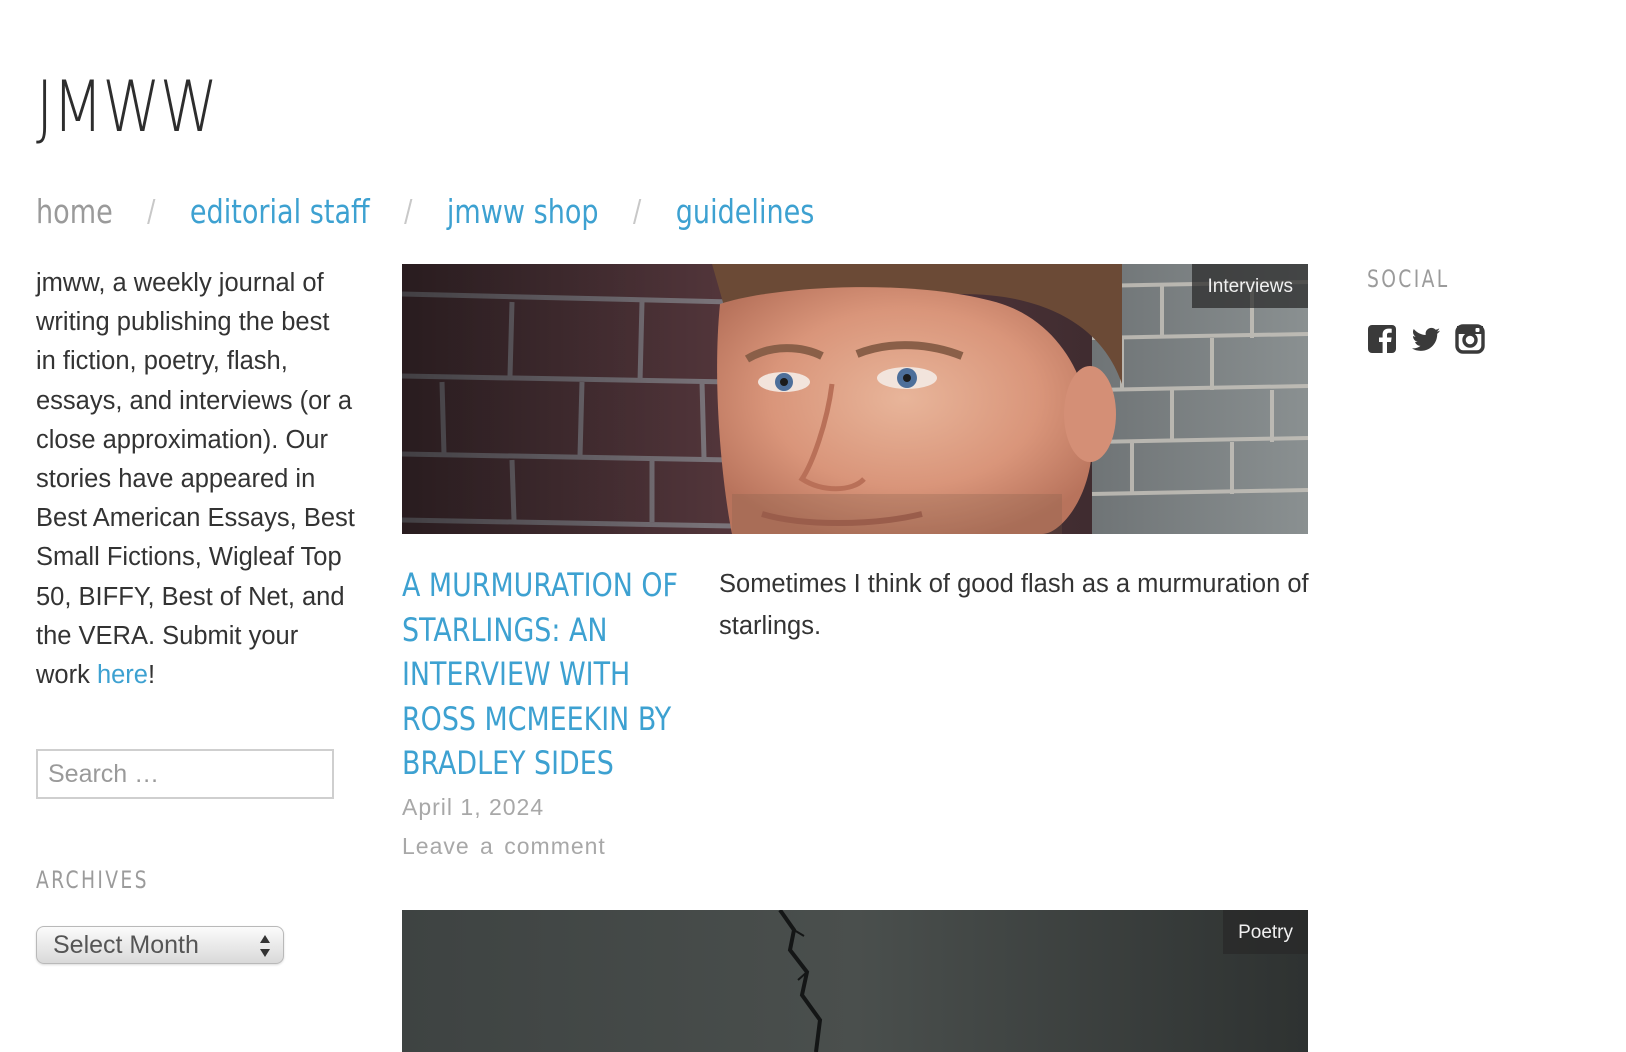 This screenshot has height=1052, width=1626. What do you see at coordinates (745, 211) in the screenshot?
I see `nav-item-guidelines: guidelines` at bounding box center [745, 211].